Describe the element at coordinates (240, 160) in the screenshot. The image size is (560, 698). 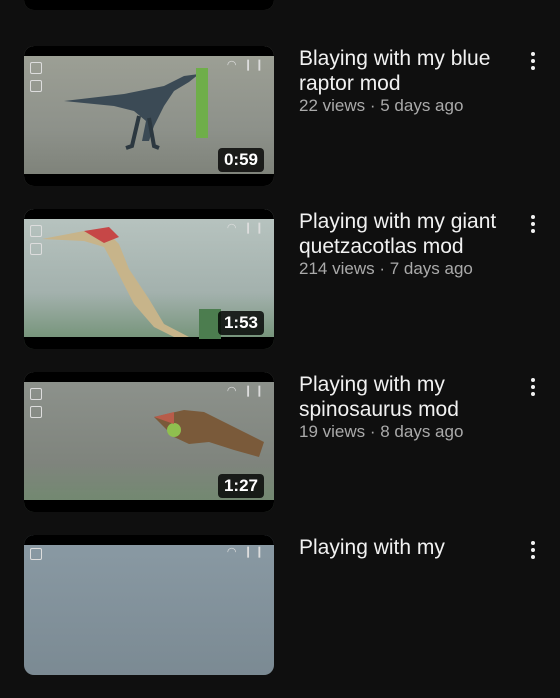
I see `duration-badge: 0:59` at that location.